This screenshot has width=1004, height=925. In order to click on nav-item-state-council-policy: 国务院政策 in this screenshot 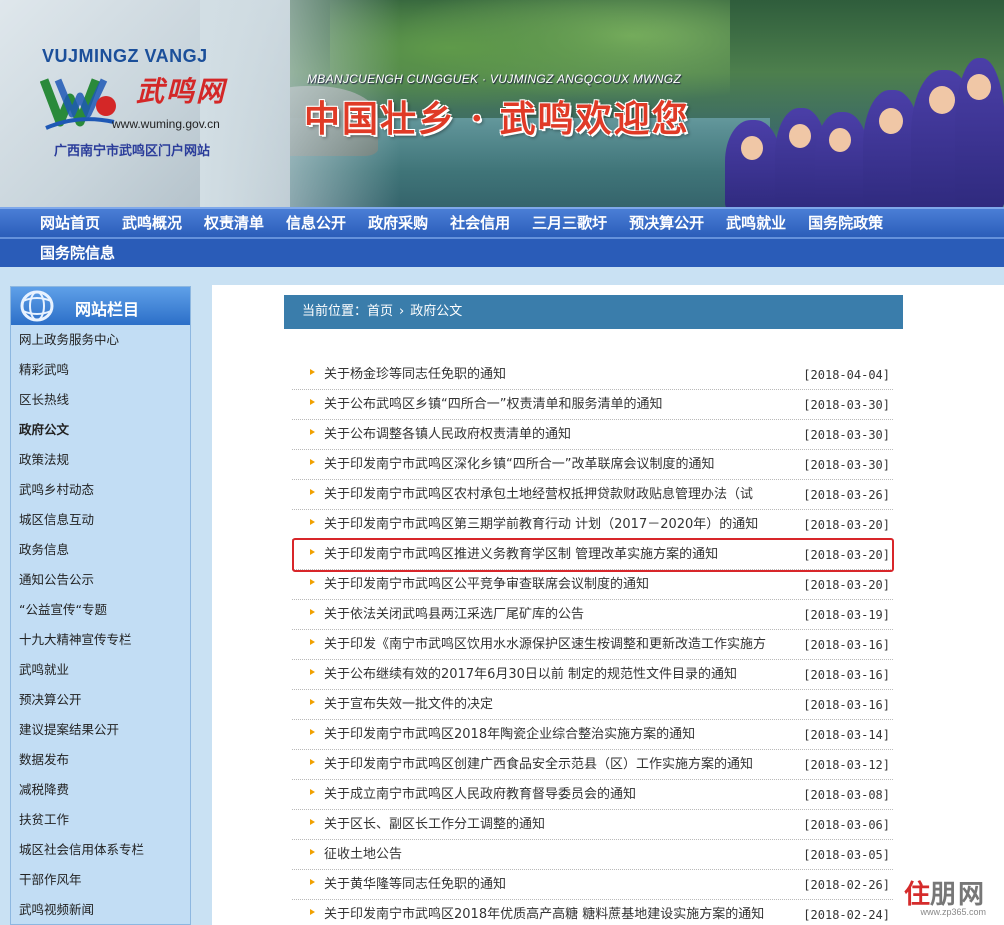, I will do `click(845, 223)`.